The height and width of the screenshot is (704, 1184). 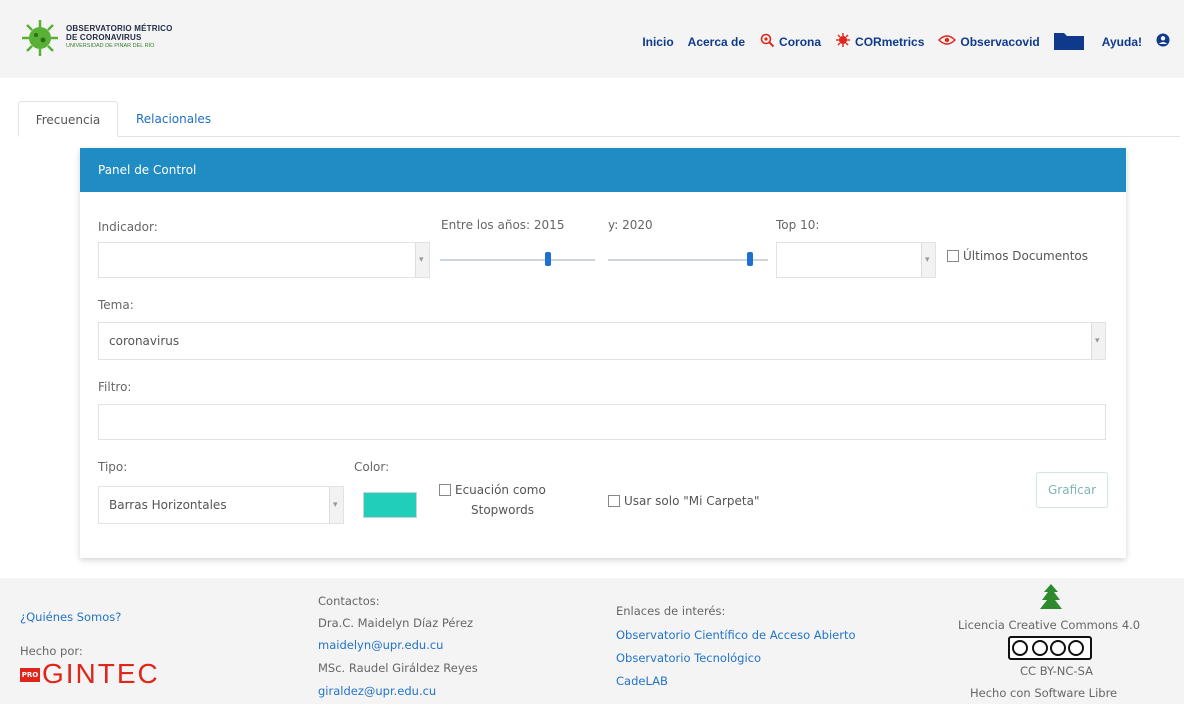 I want to click on logo-title-line1: OBSERVATORIO MÉTRICO, so click(x=119, y=28).